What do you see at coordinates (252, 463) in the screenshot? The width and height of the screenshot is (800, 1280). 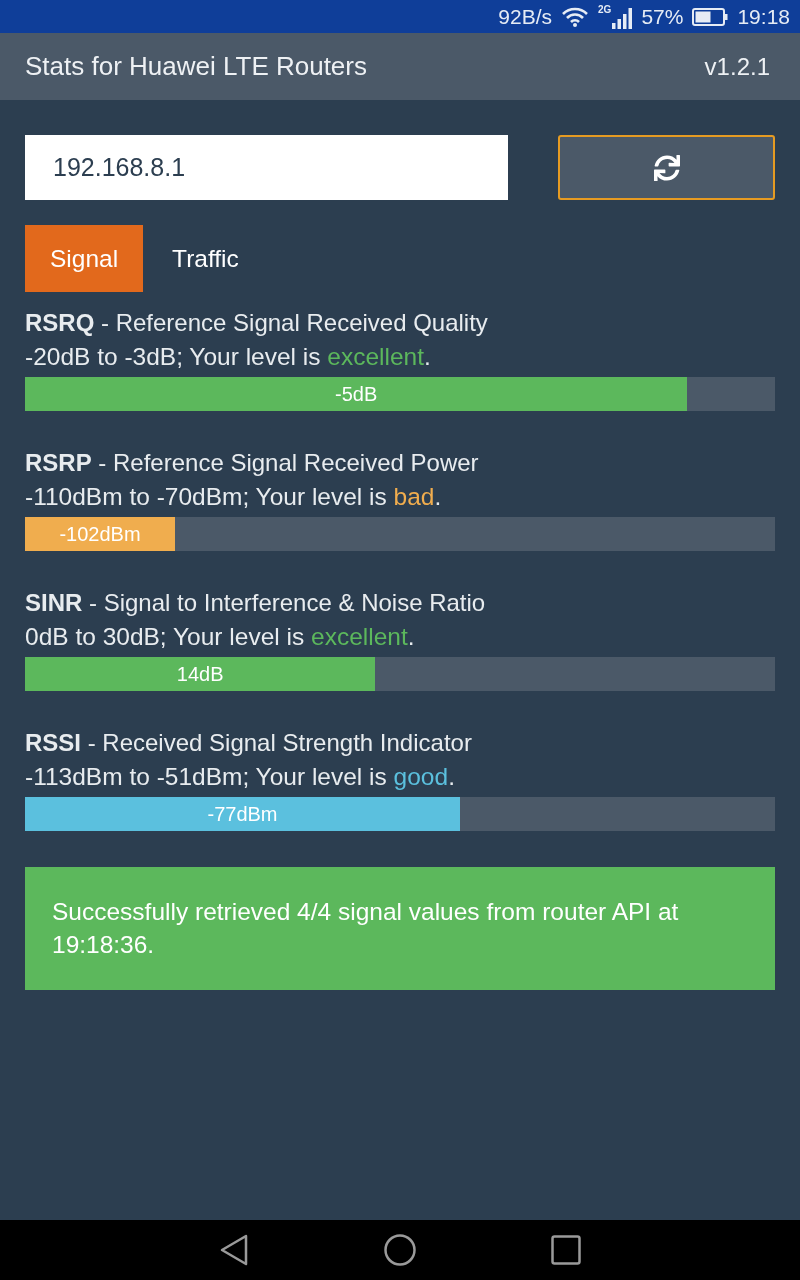 I see `metric-title: RSRP - Reference Signal Received Power` at bounding box center [252, 463].